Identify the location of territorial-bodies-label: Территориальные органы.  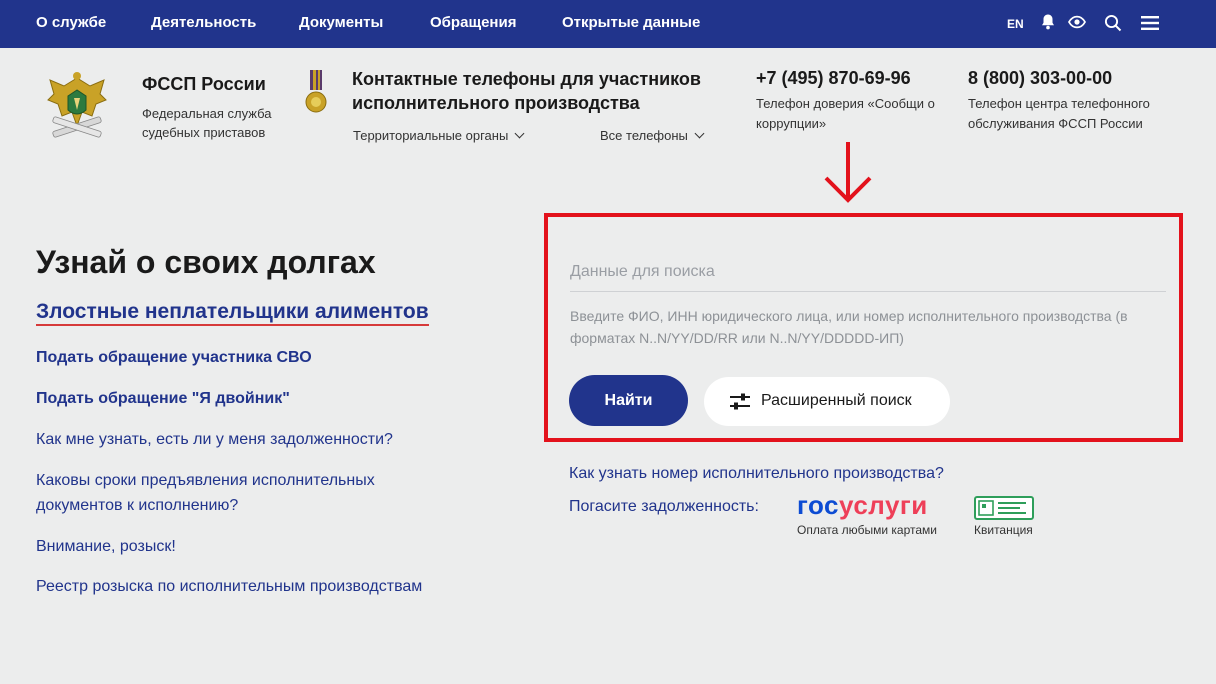
(431, 135).